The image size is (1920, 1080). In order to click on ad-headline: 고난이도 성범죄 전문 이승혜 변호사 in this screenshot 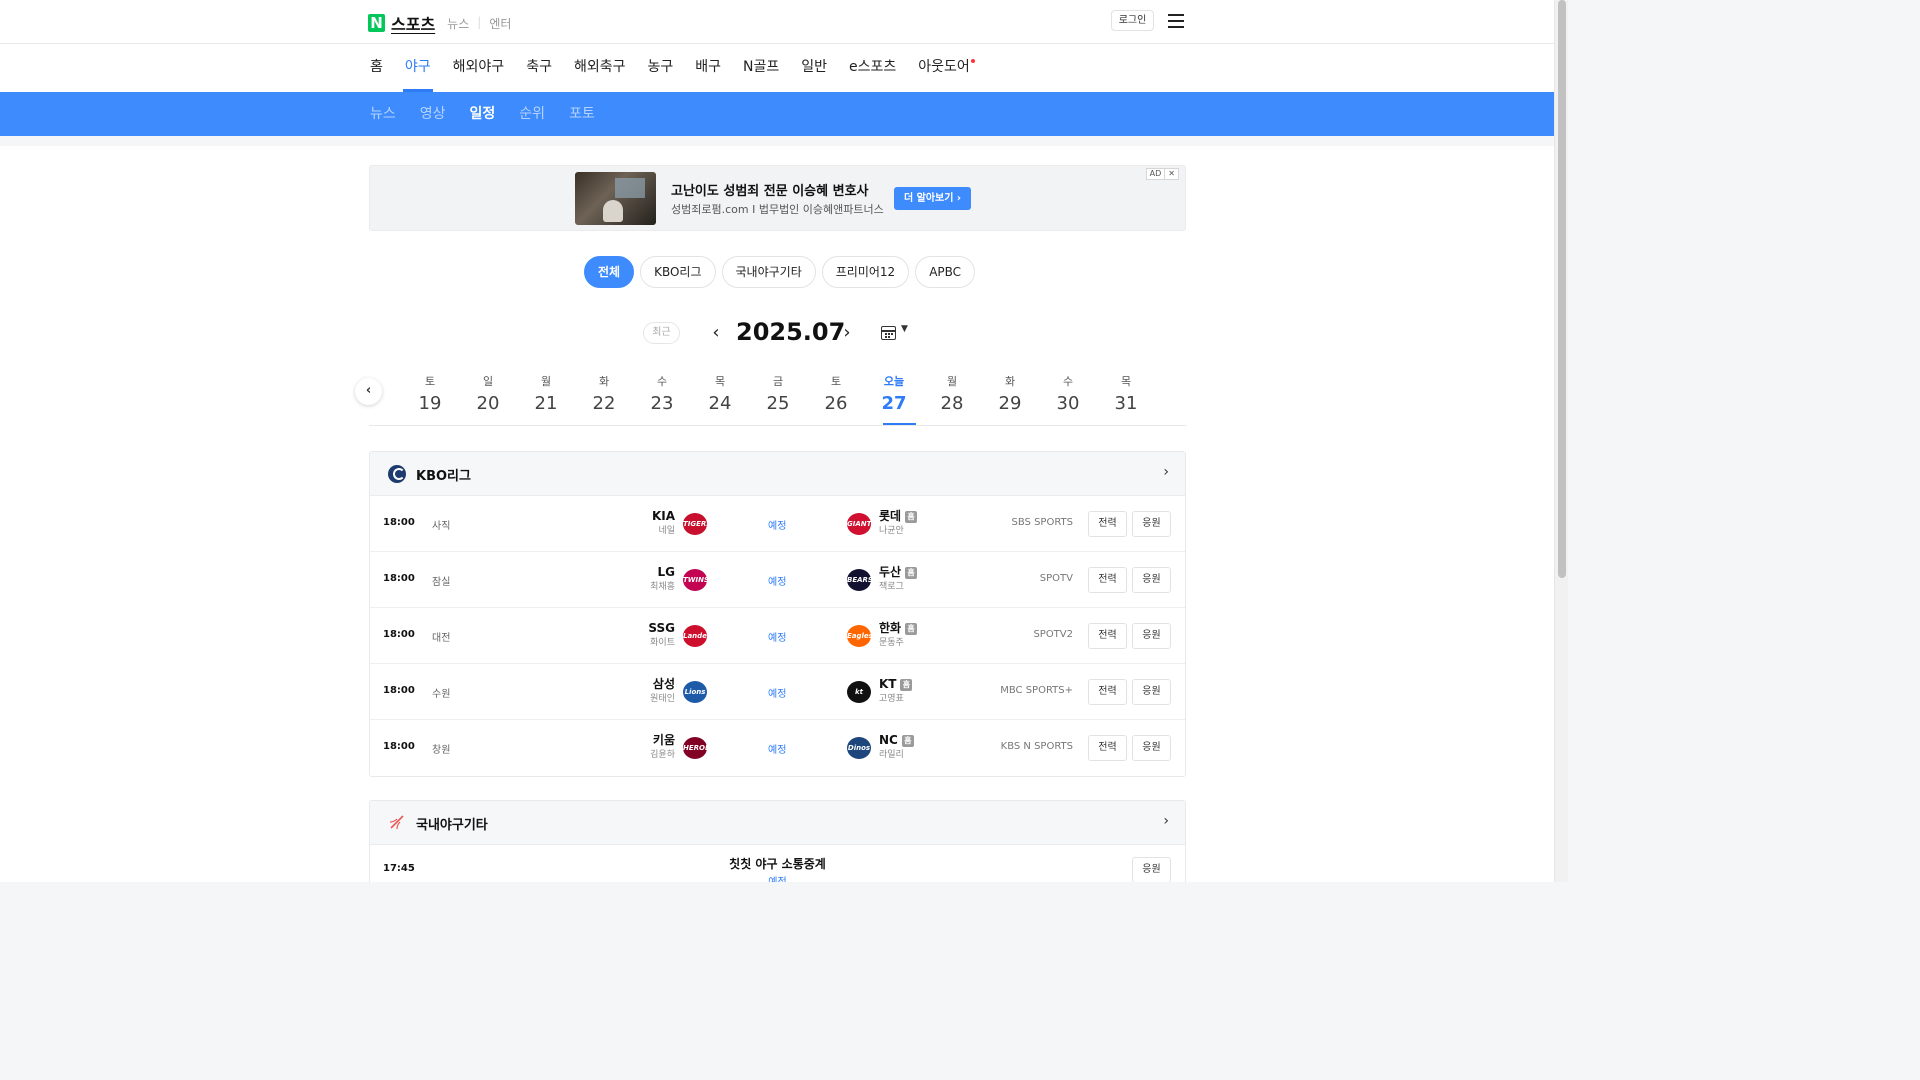, I will do `click(770, 189)`.